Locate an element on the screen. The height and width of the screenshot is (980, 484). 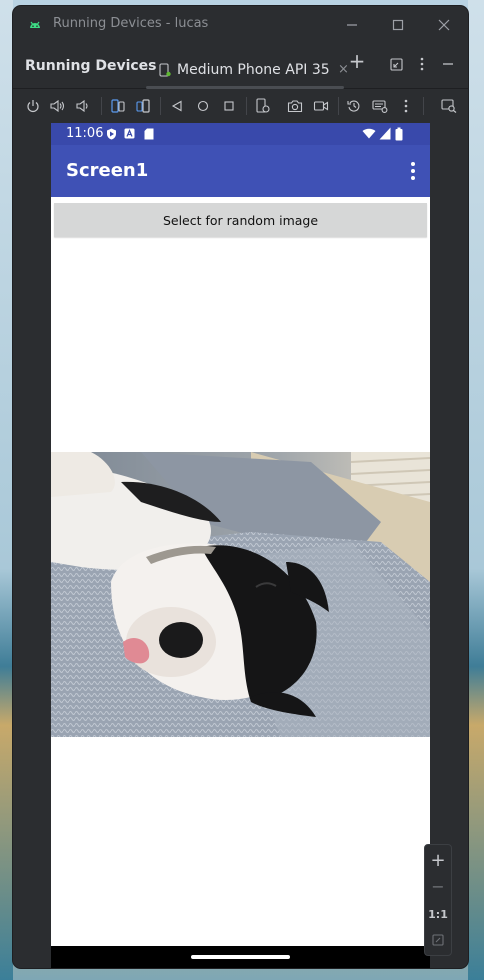
home-button is located at coordinates (203, 106).